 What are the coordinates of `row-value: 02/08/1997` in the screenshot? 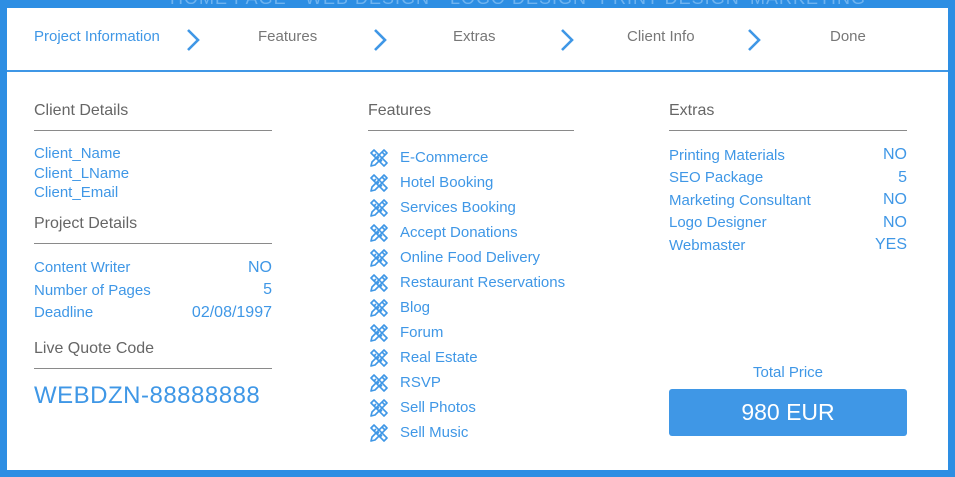 It's located at (231, 312).